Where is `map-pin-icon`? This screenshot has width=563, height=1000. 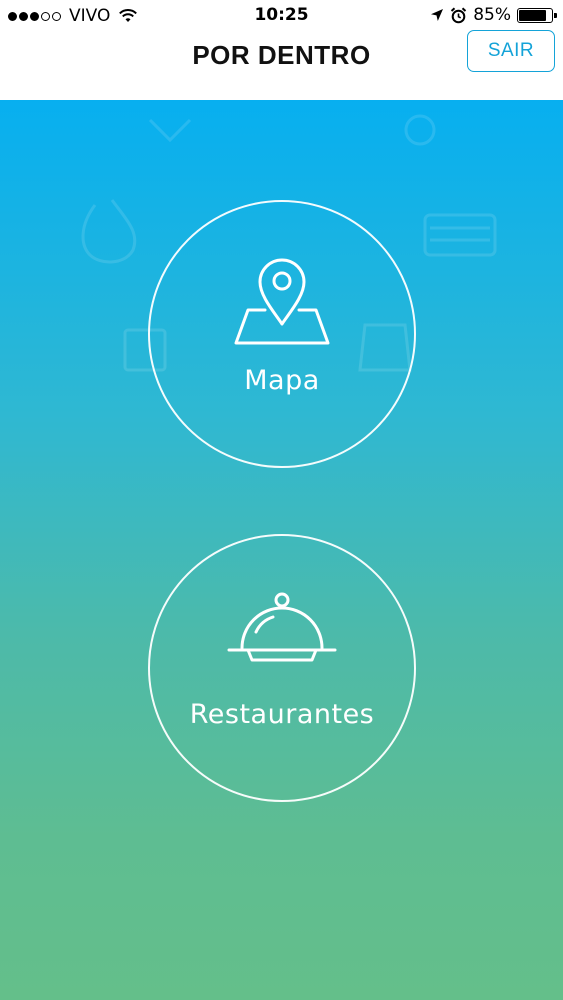
map-pin-icon is located at coordinates (282, 301).